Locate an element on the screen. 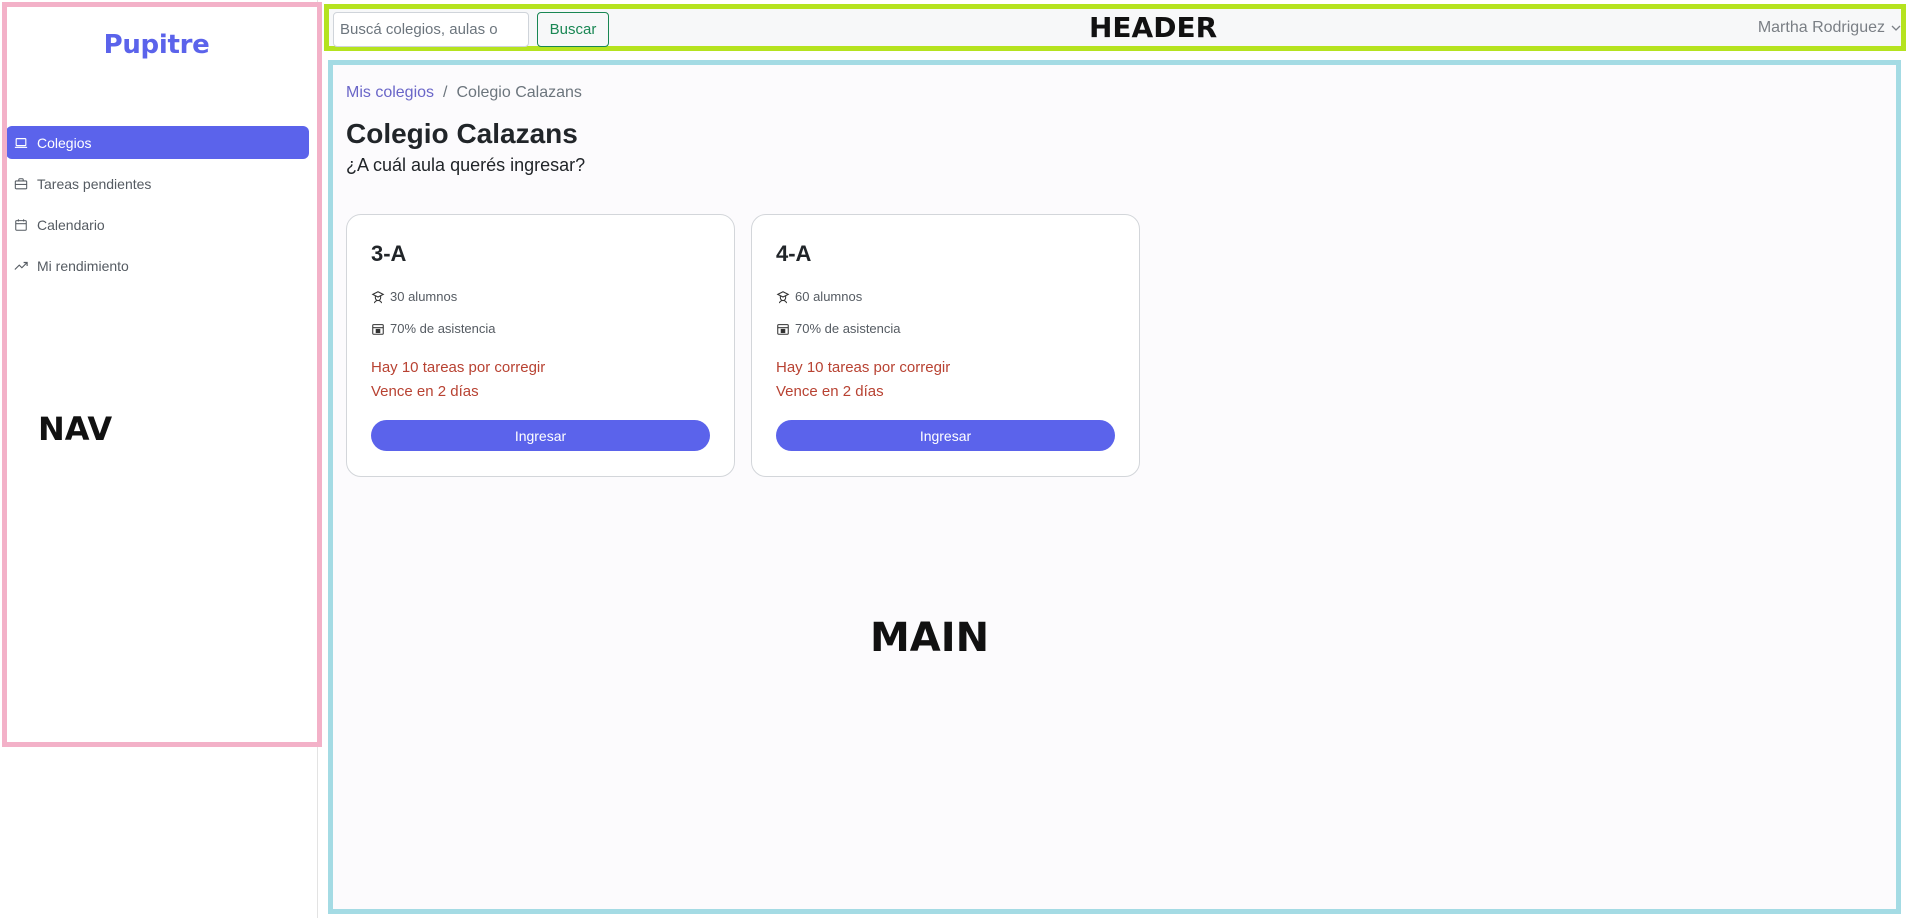 The width and height of the screenshot is (1910, 918). chevron-down-icon is located at coordinates (1896, 28).